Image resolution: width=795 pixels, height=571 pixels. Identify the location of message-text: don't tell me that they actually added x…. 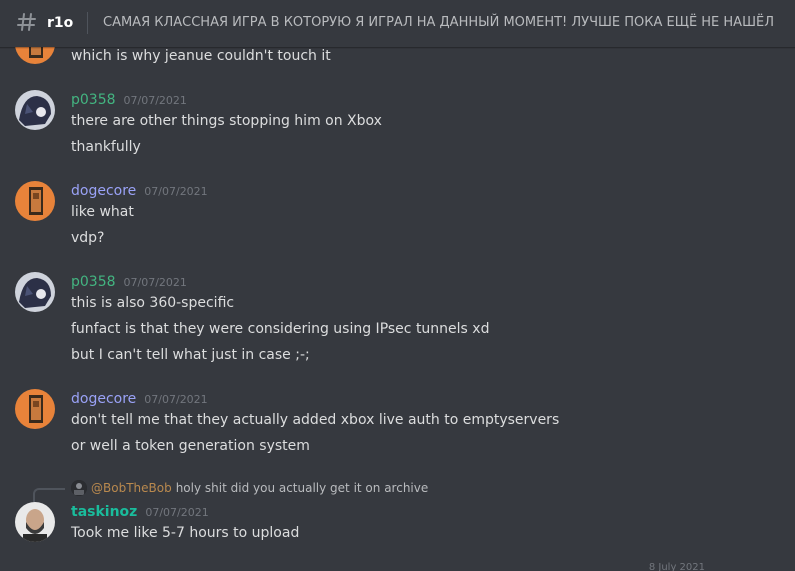
(315, 420).